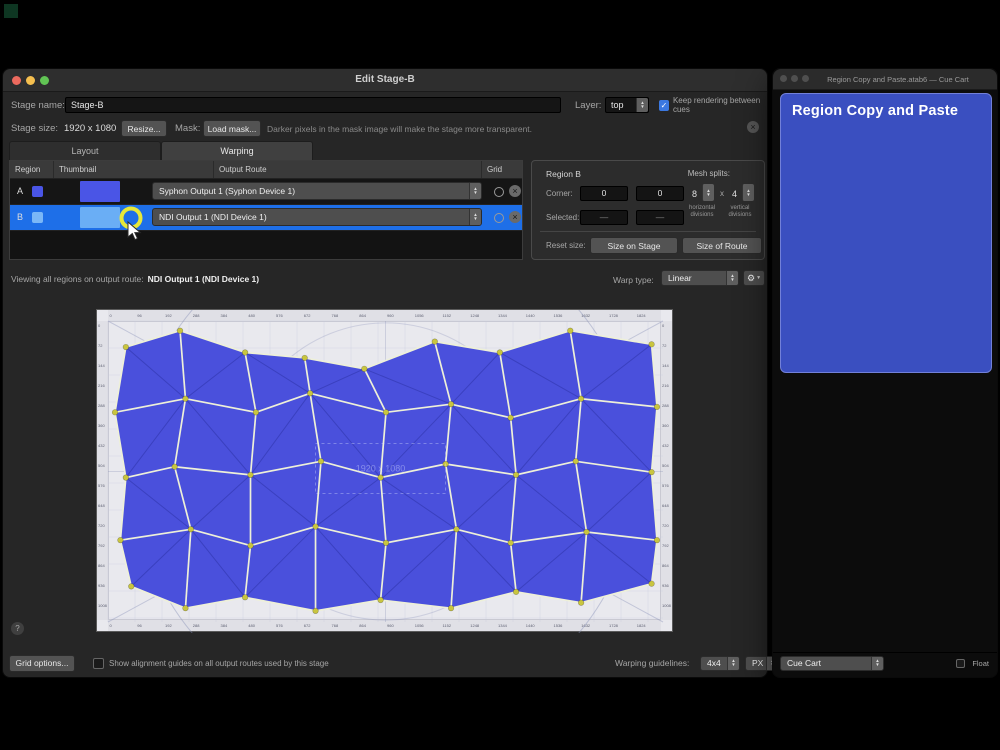 The image size is (1000, 750). Describe the element at coordinates (37, 191) in the screenshot. I see `region-a-color-swatch` at that location.